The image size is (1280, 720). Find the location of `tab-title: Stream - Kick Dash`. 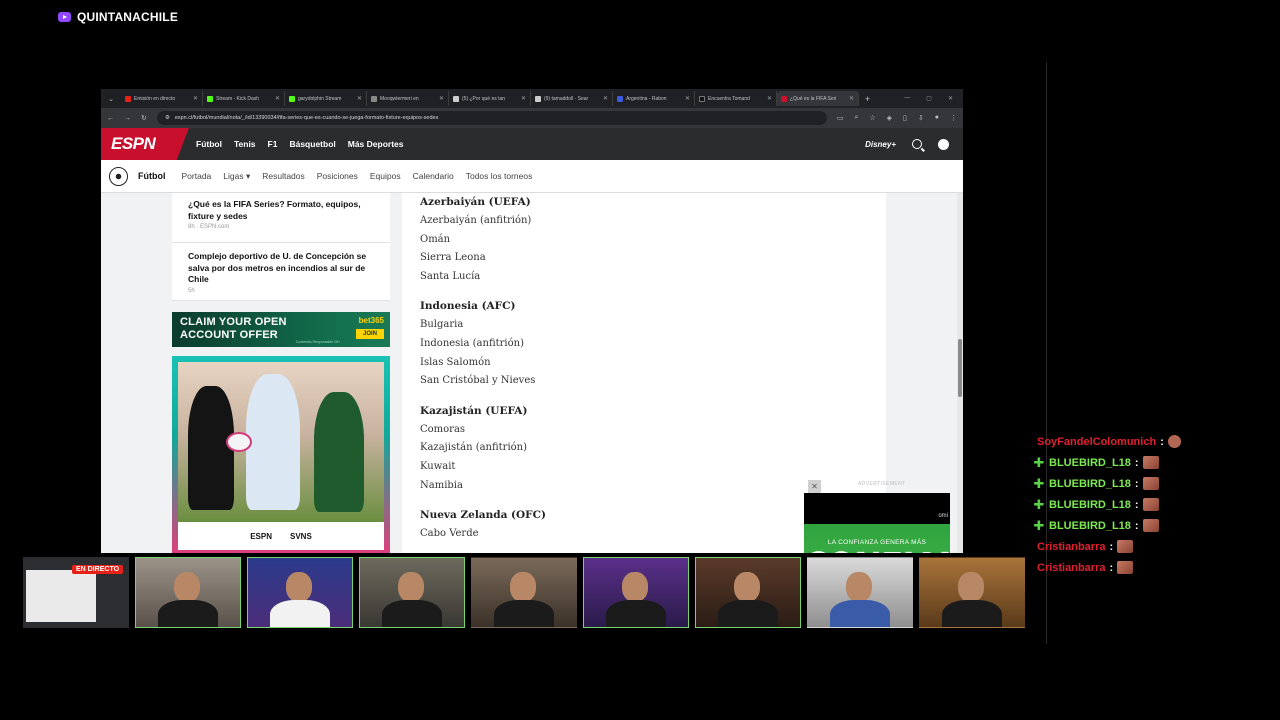

tab-title: Stream - Kick Dash is located at coordinates (238, 98).